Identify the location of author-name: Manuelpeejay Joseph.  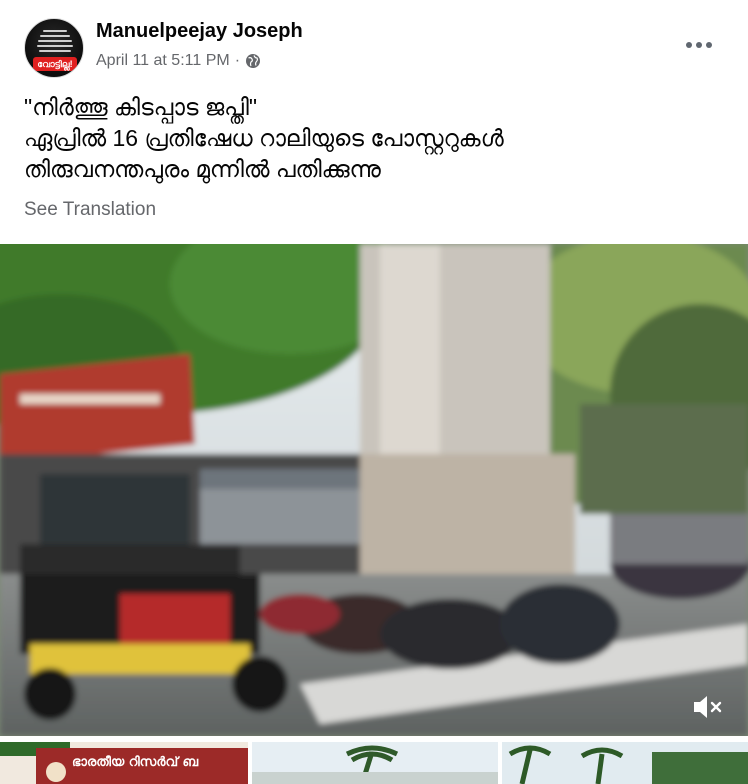
(199, 31).